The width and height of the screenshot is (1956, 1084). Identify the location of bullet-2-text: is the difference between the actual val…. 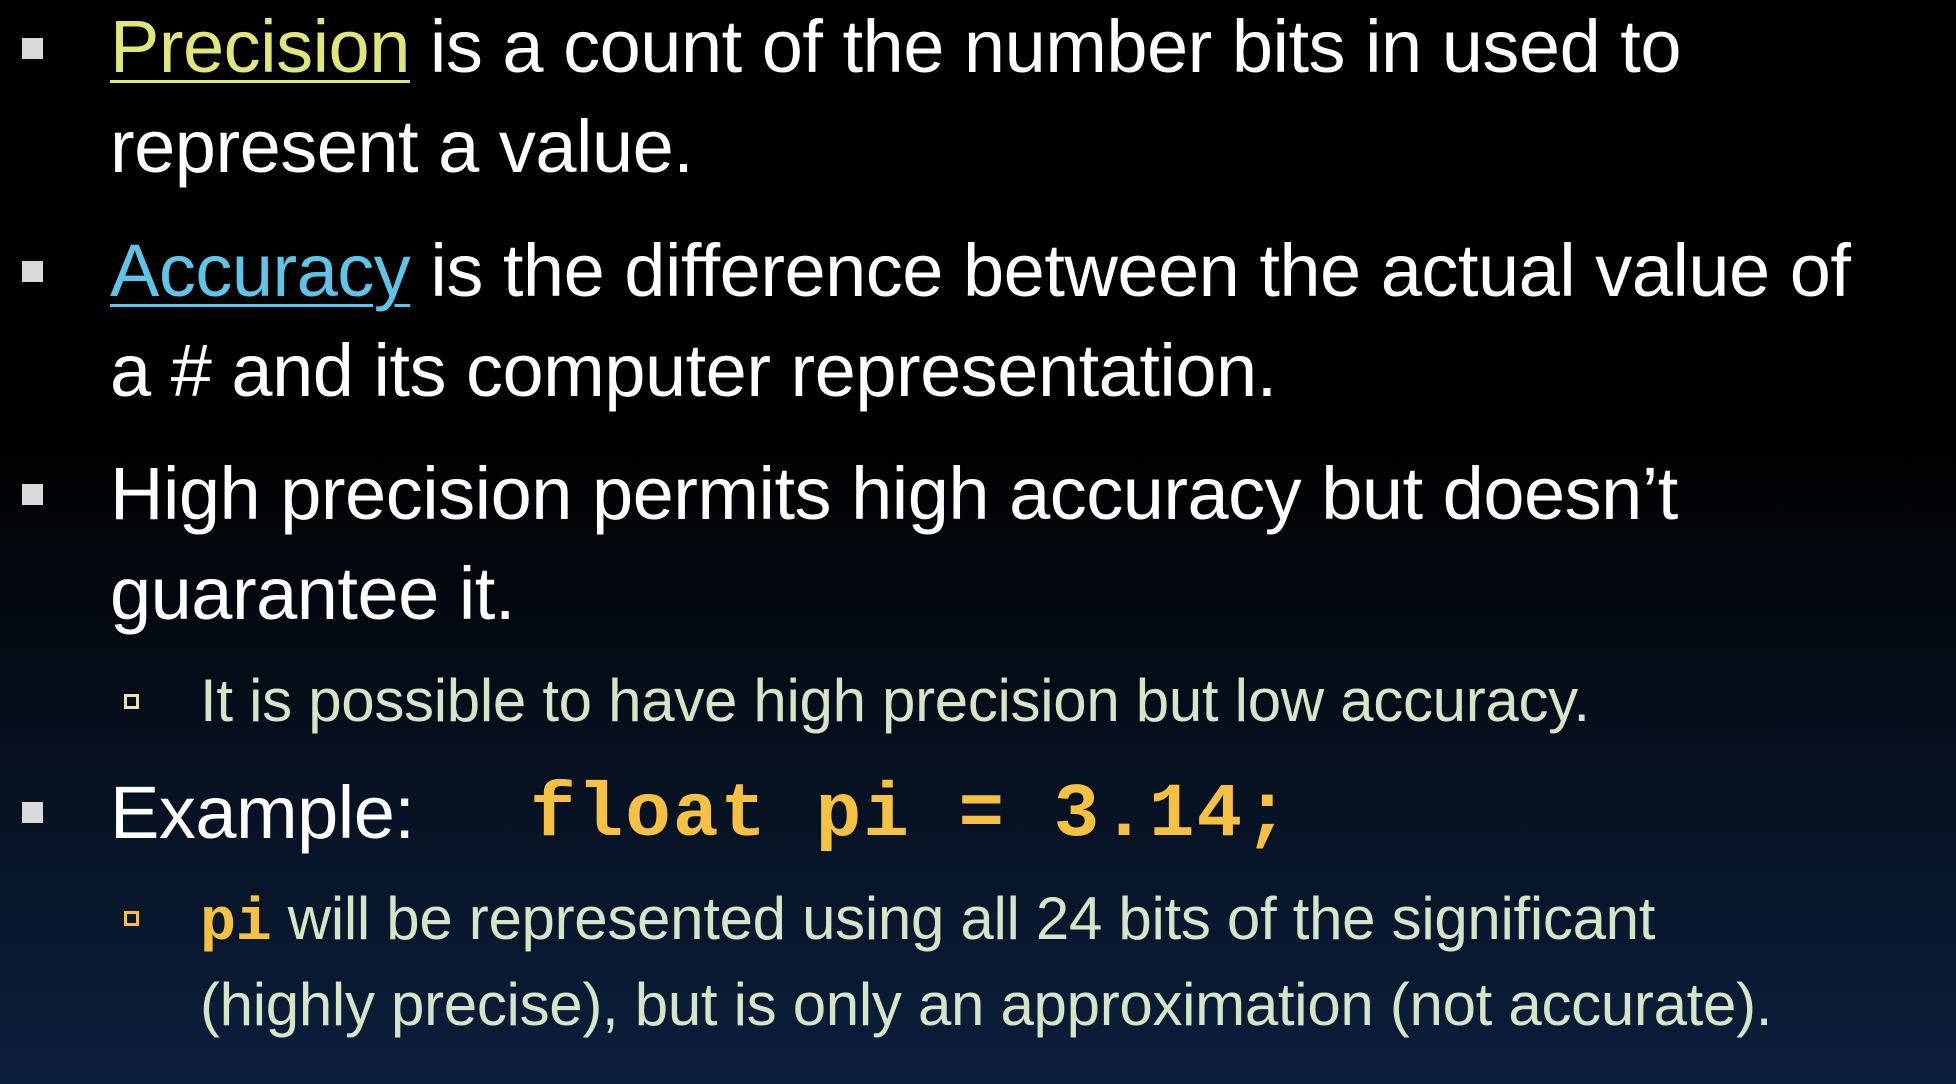
(1130, 270).